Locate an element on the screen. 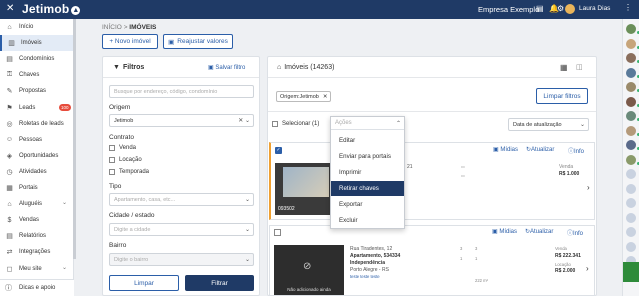 The width and height of the screenshot is (639, 296). brand-logo: Jetimob ▲ is located at coordinates (51, 9).